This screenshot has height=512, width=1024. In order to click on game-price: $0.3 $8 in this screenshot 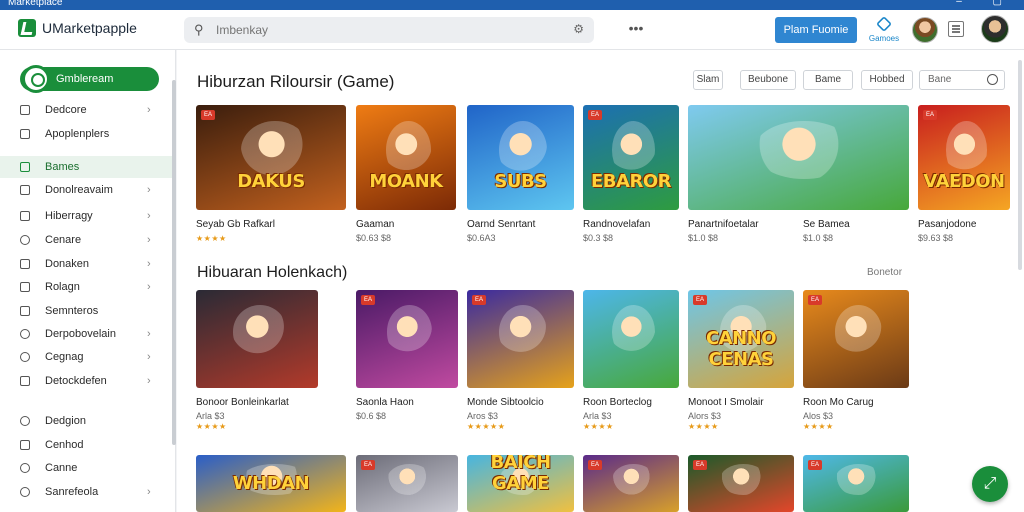, I will do `click(598, 238)`.